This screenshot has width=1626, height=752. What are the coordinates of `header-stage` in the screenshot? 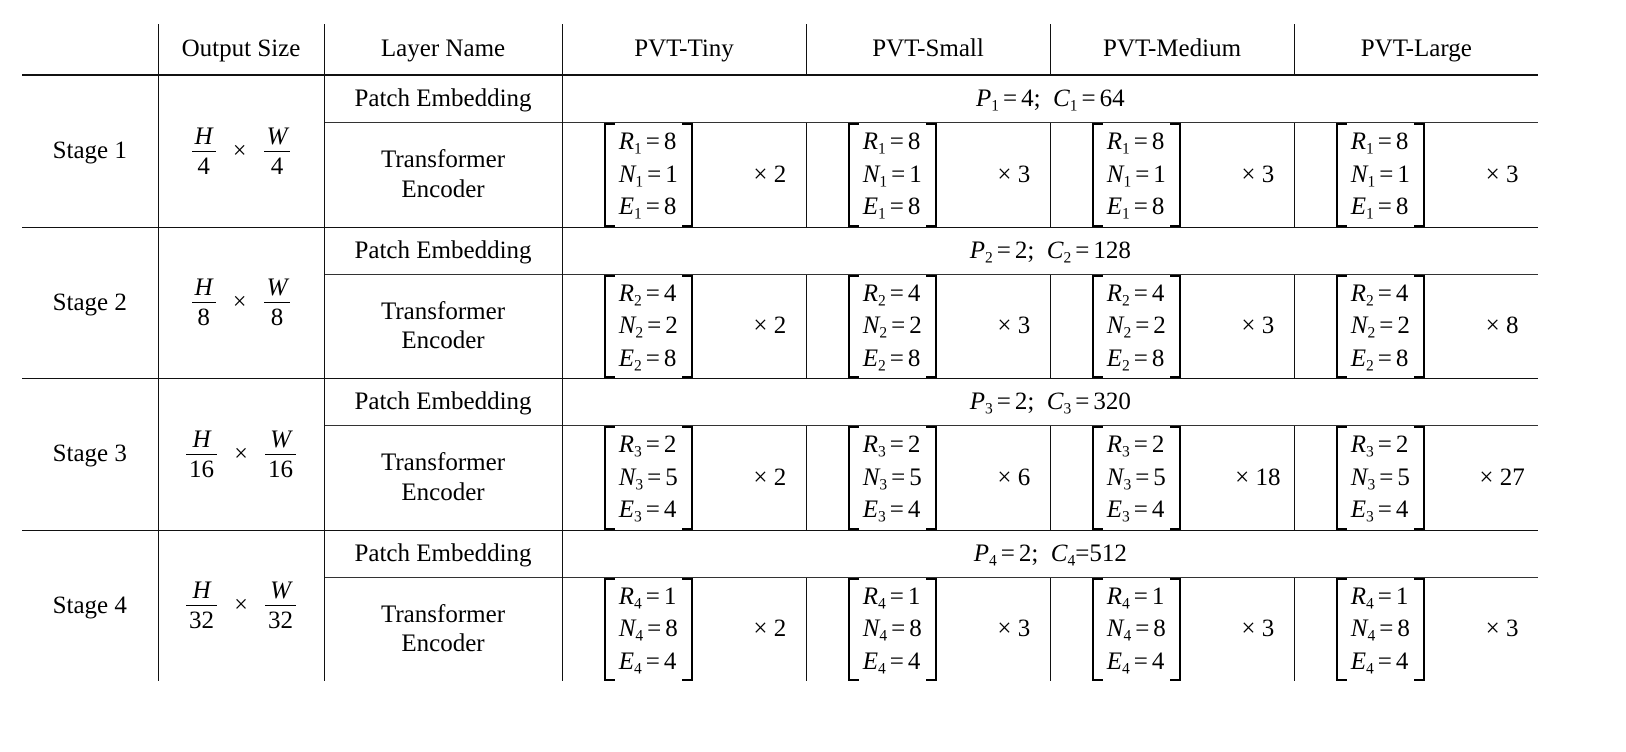 It's located at (90, 49).